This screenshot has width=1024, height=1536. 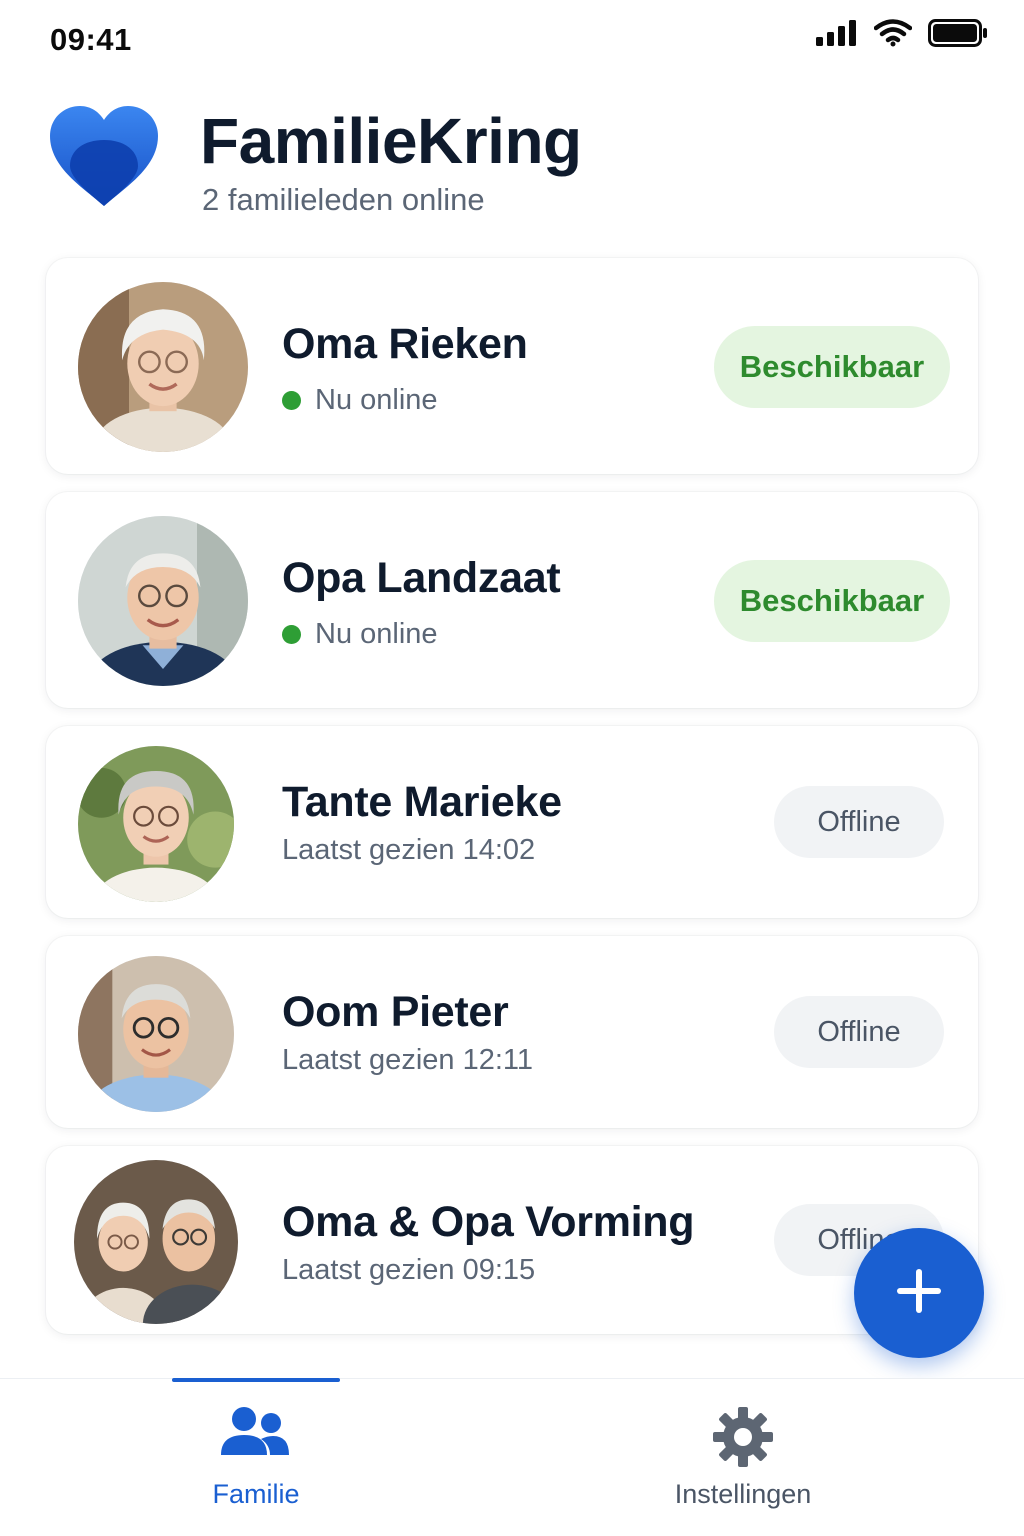 I want to click on app-header: FamilieKring 2 familieleden online, so click(x=512, y=166).